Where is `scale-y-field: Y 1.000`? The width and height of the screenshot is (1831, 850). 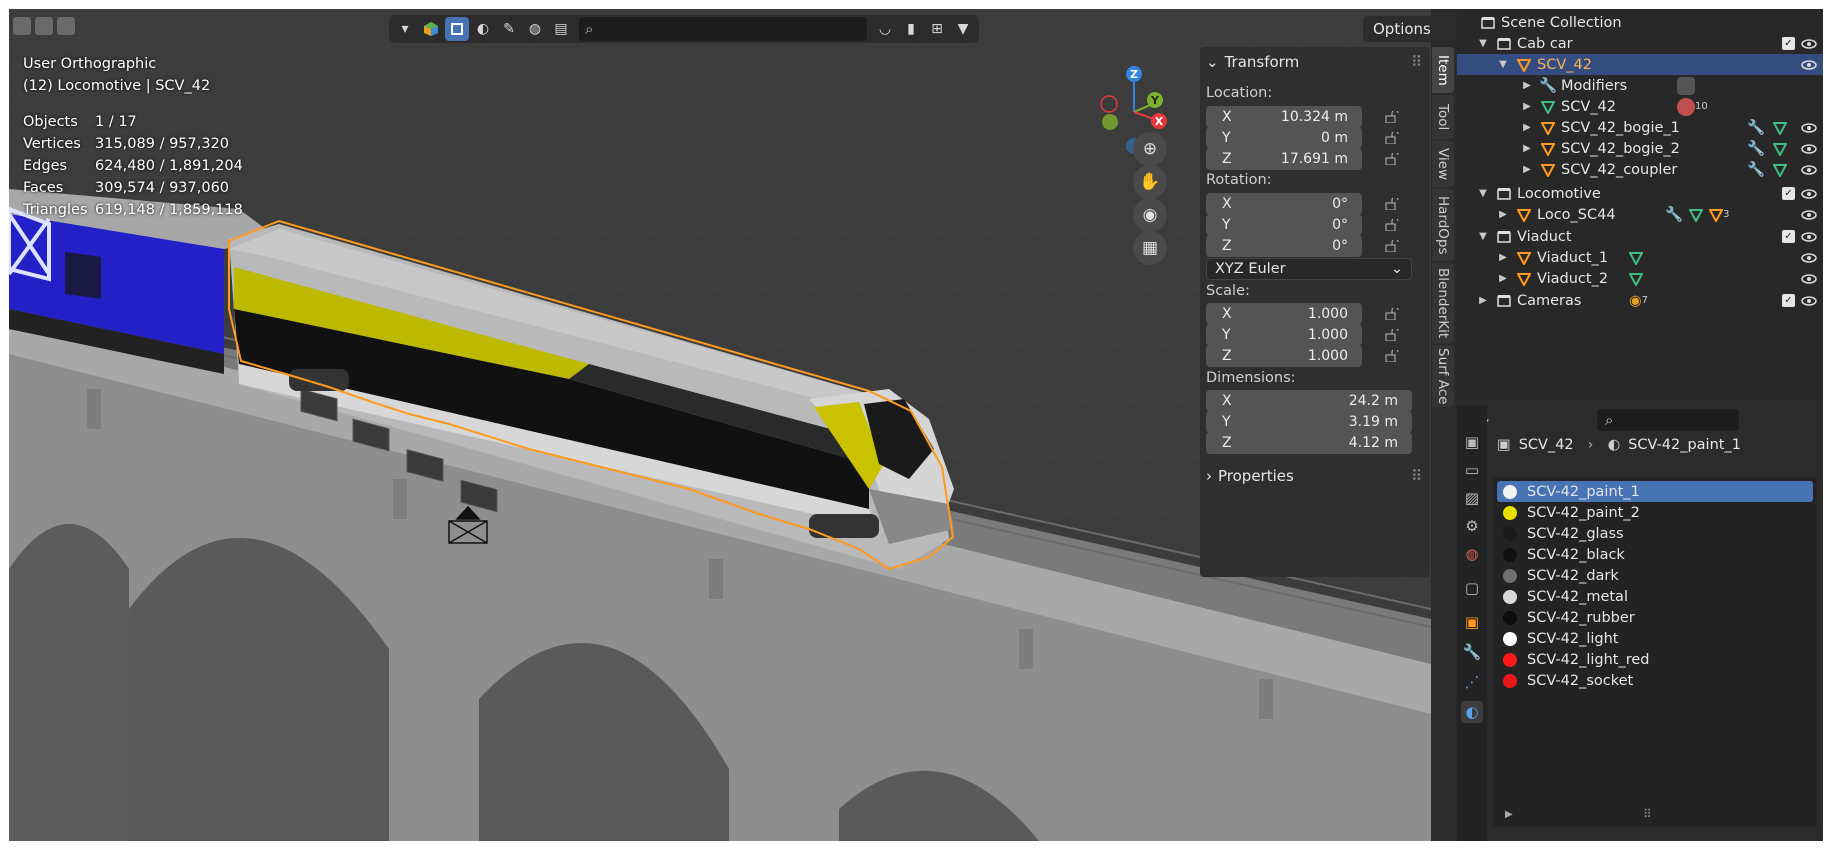
scale-y-field: Y 1.000 is located at coordinates (1284, 335).